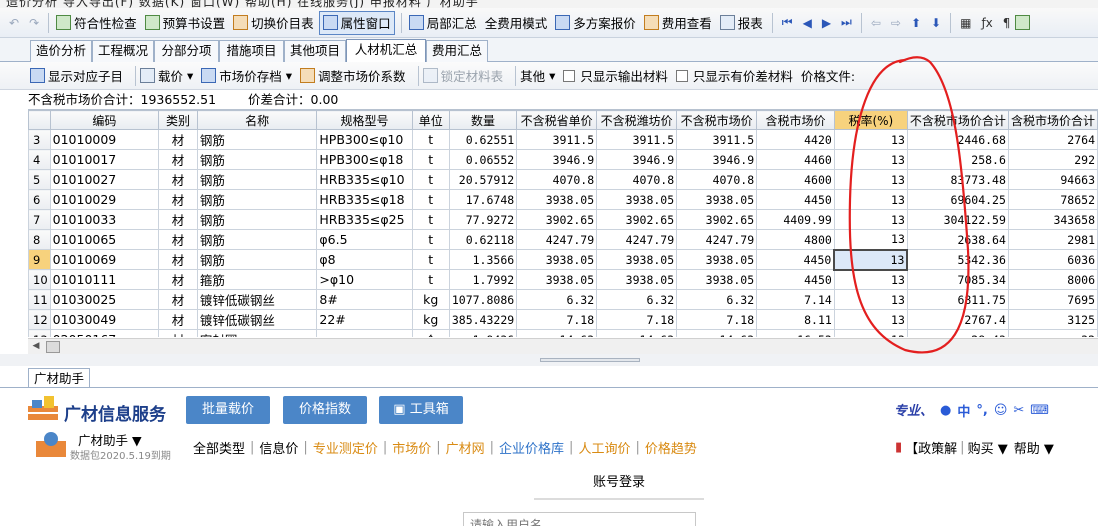 The width and height of the screenshot is (1098, 526). I want to click on cell-market: 3946.9, so click(717, 159).